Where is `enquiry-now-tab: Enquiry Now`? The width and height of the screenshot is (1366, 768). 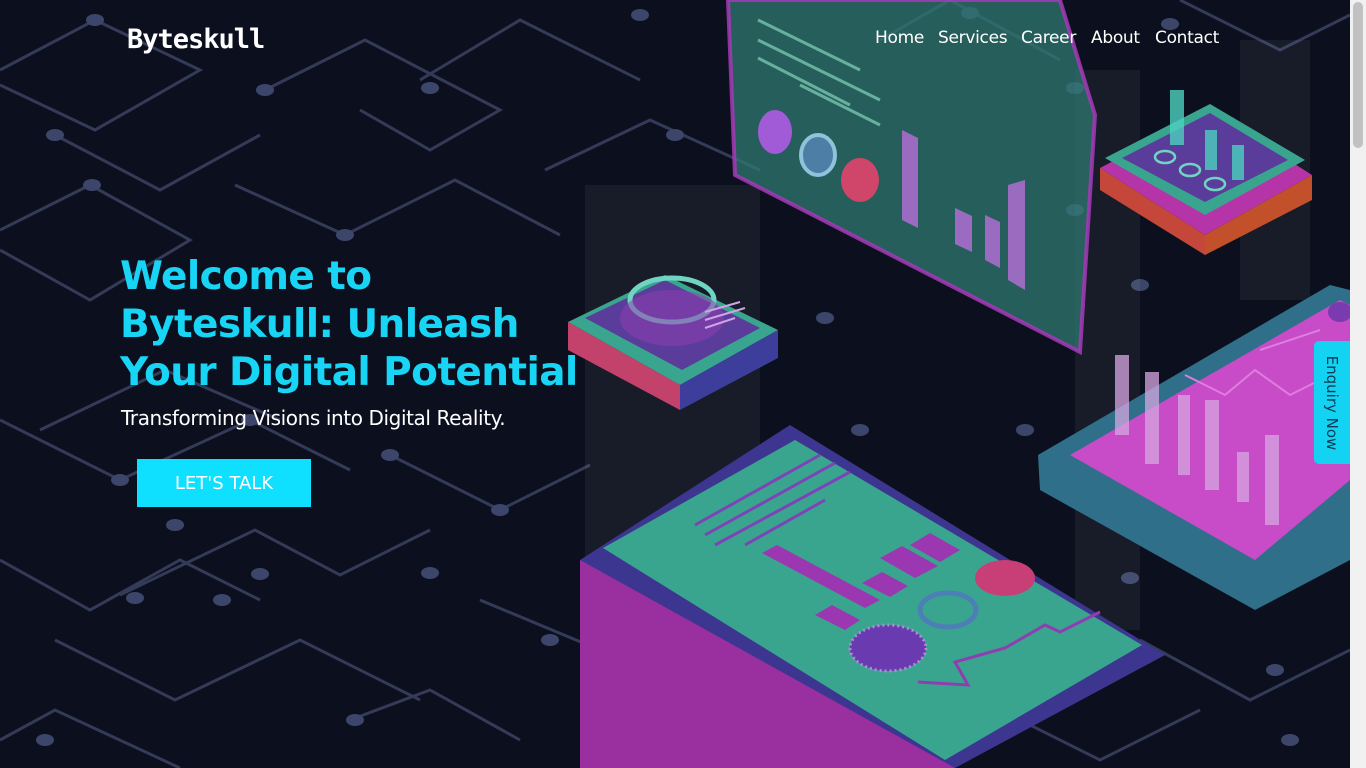
enquiry-now-tab: Enquiry Now is located at coordinates (1332, 402).